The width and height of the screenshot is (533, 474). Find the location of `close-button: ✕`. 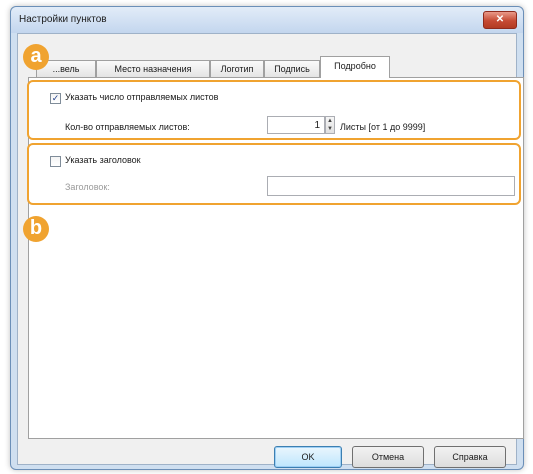

close-button: ✕ is located at coordinates (500, 20).